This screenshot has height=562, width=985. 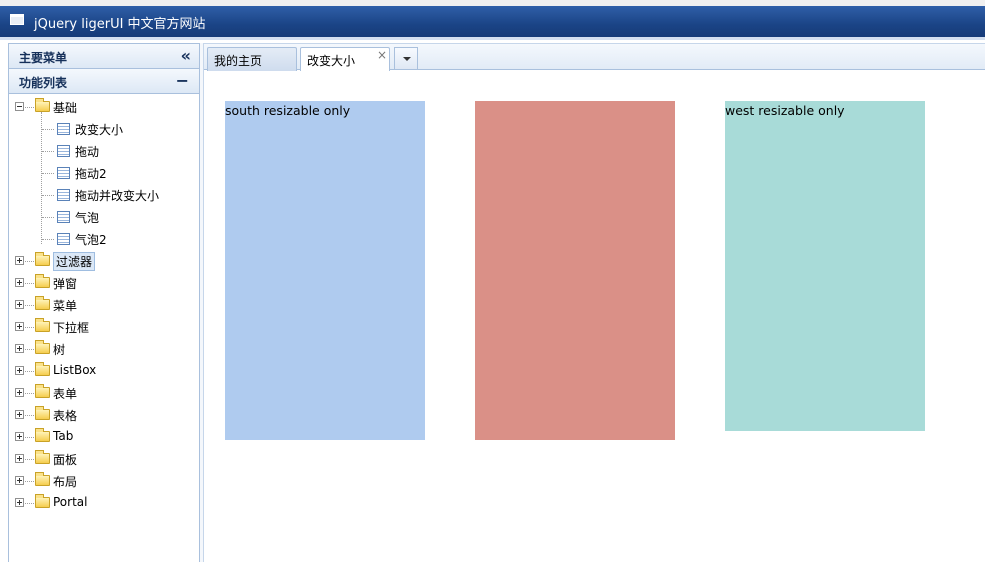 I want to click on tree-node: 布局, so click(x=104, y=481).